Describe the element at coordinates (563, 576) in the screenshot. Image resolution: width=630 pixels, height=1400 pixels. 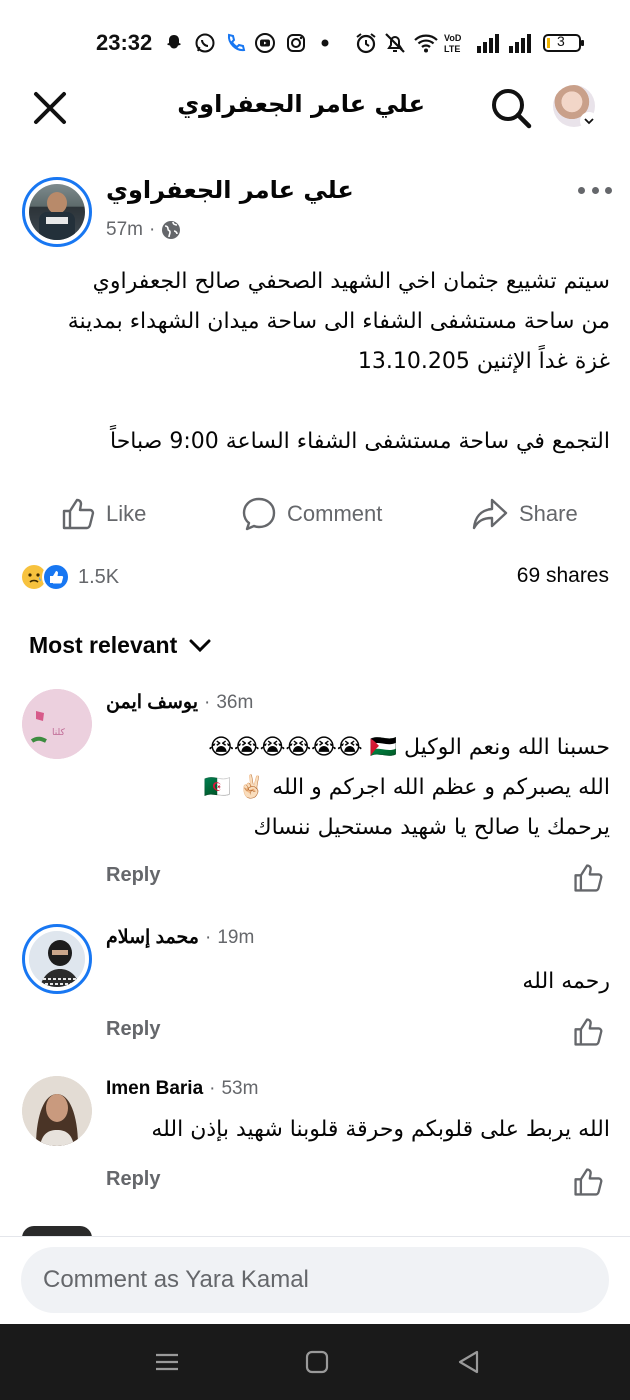
I see `shares-count: 69 shares` at that location.